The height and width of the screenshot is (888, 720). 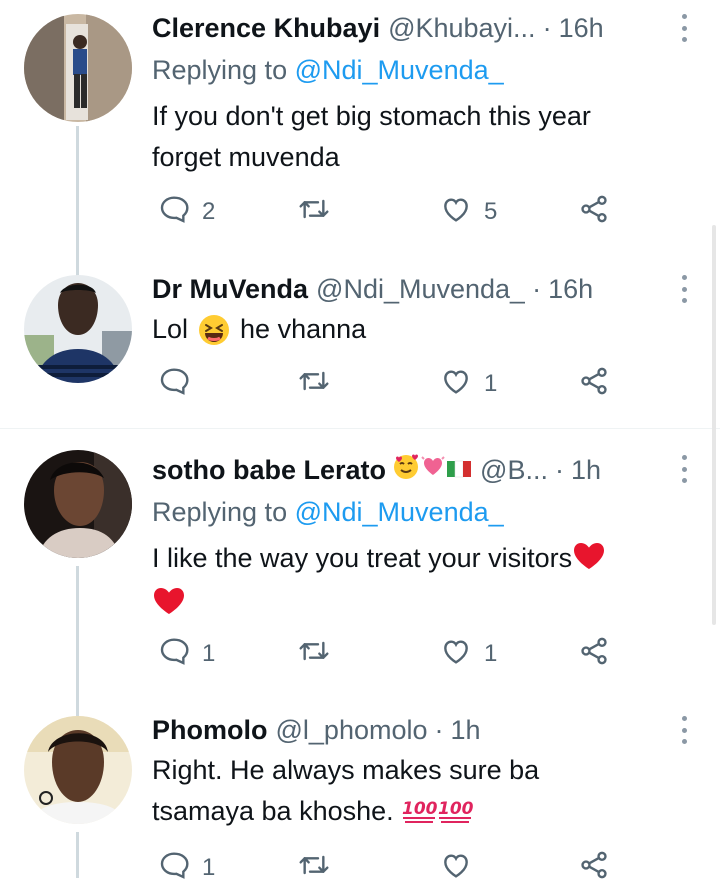 I want to click on author-handle: @l_phomolo, so click(x=352, y=730).